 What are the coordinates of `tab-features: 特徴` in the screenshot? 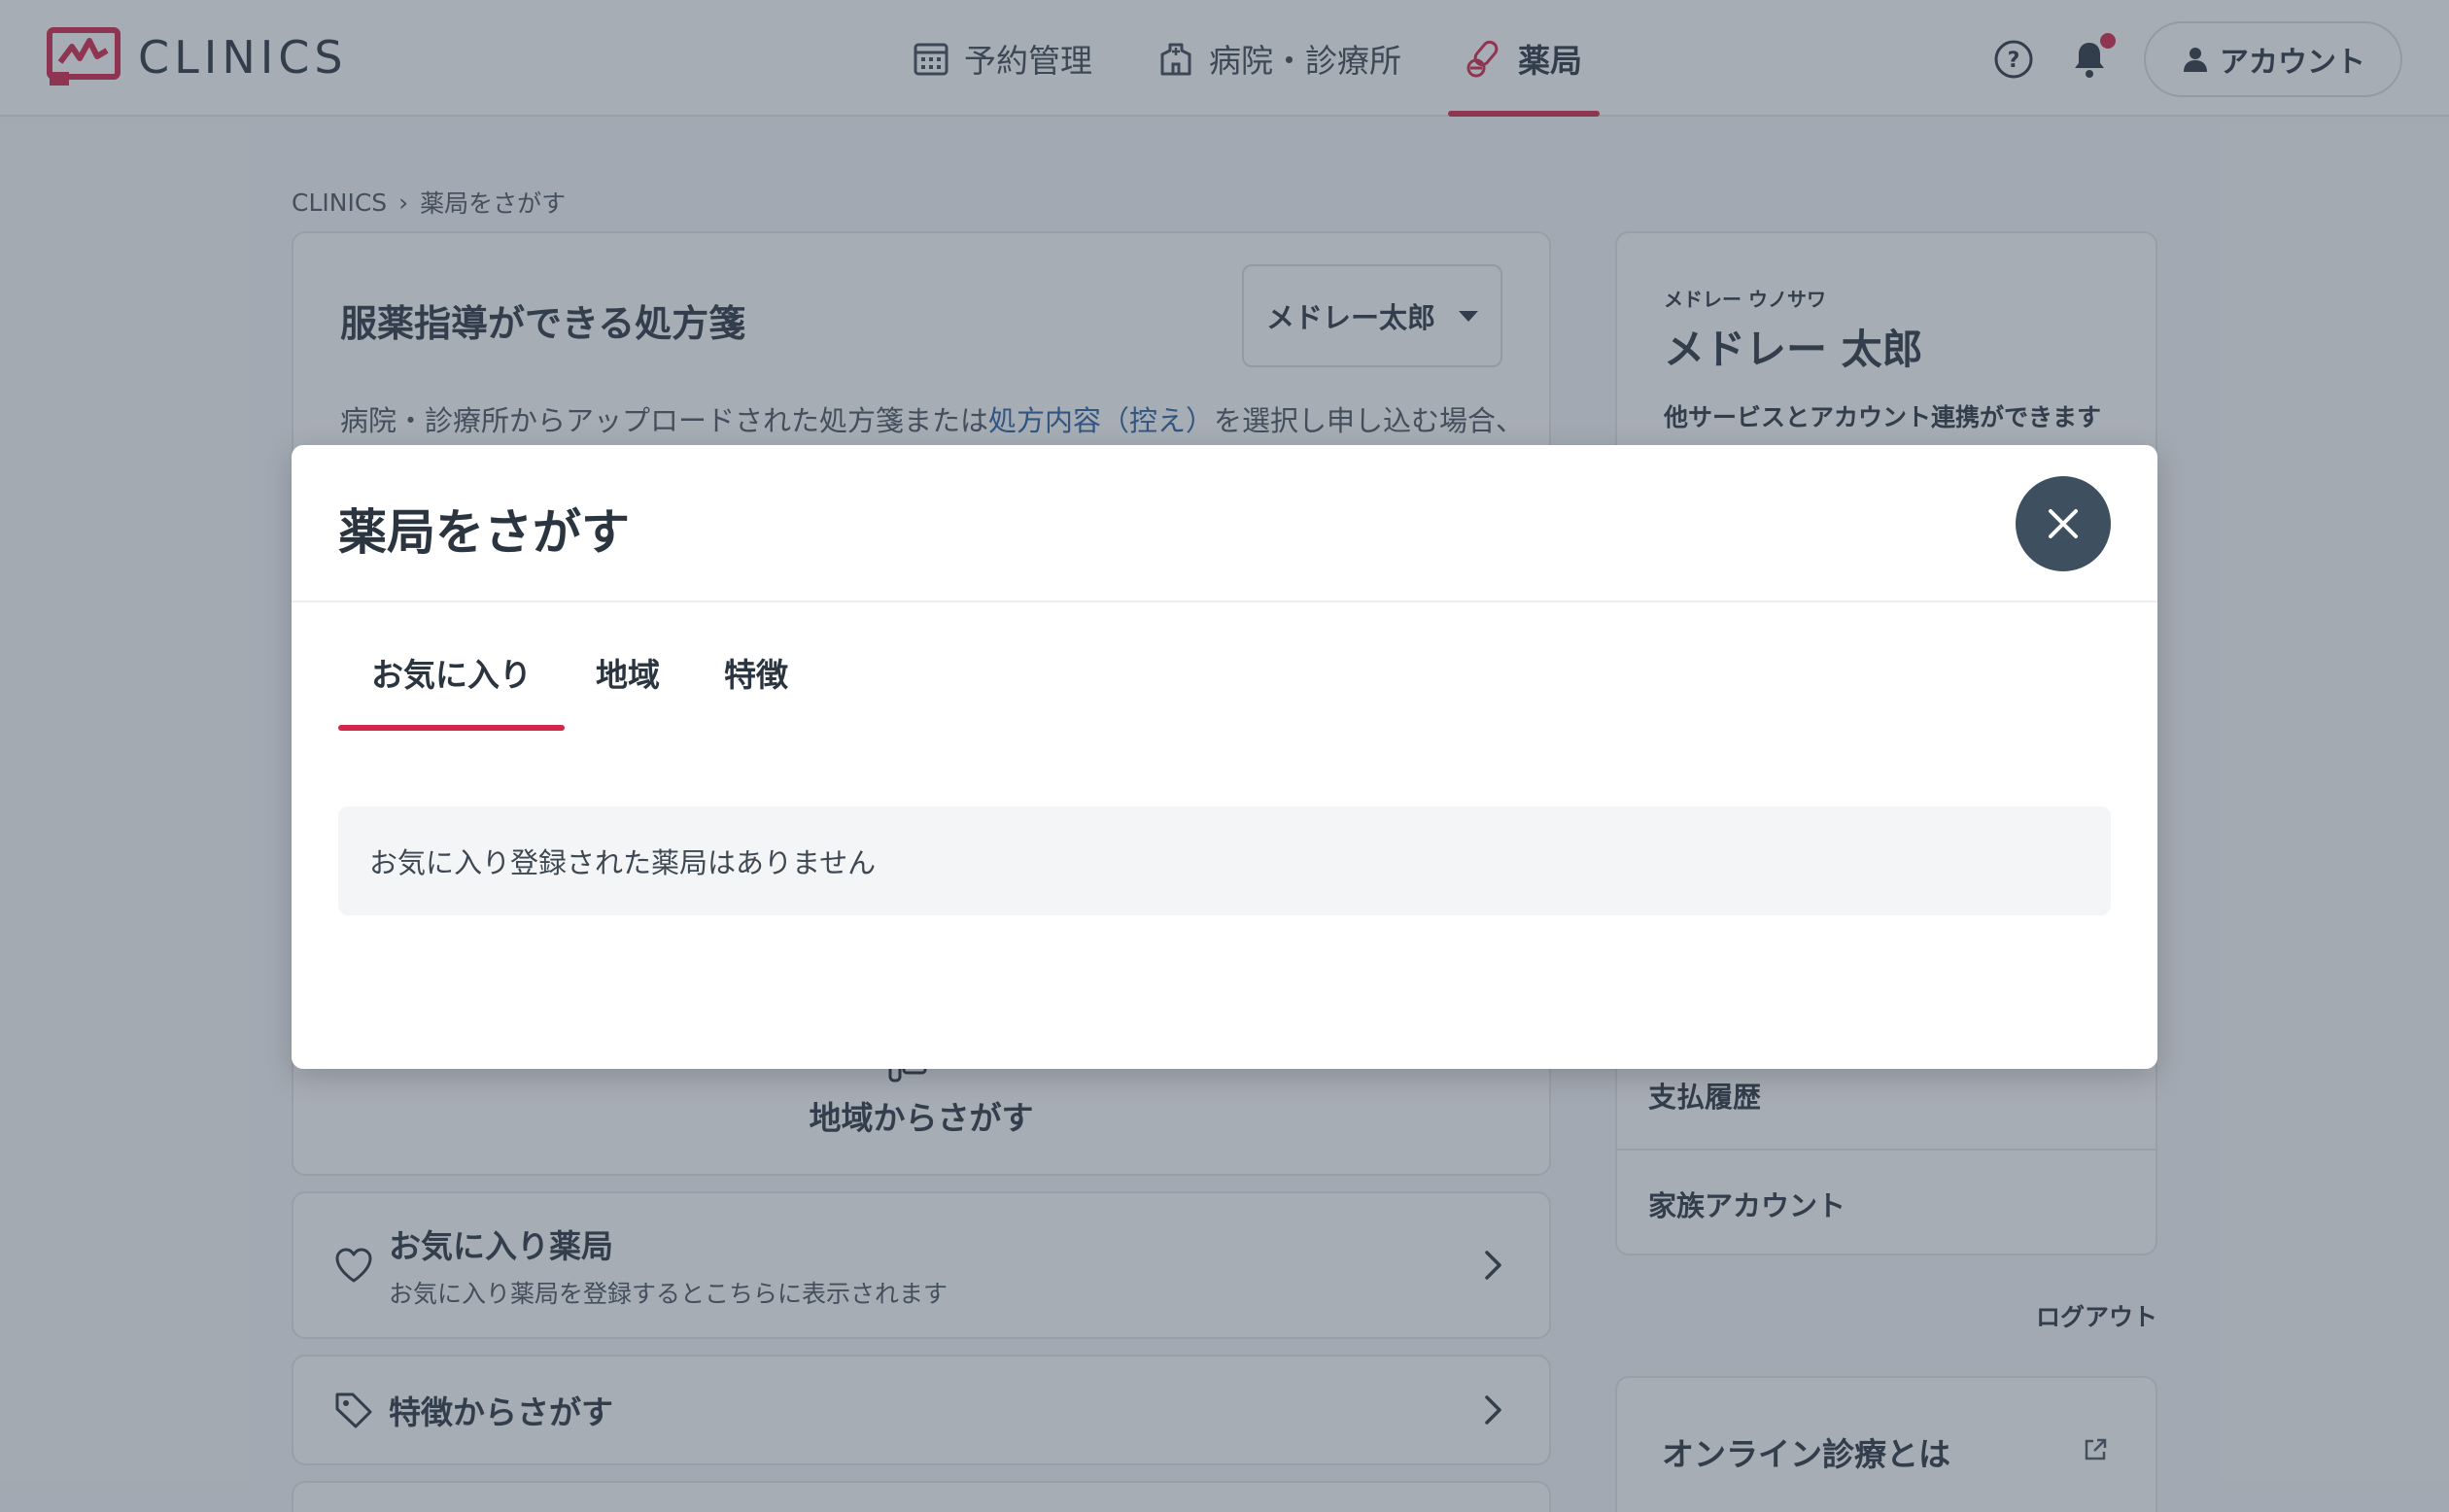 It's located at (756, 690).